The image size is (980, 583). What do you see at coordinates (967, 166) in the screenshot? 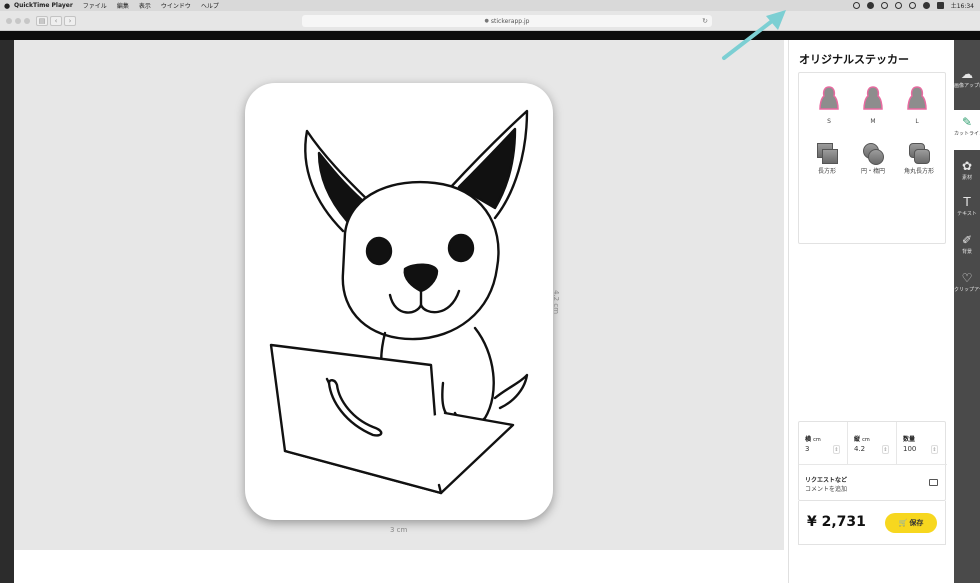
I see `paw-icon: ✿` at bounding box center [967, 166].